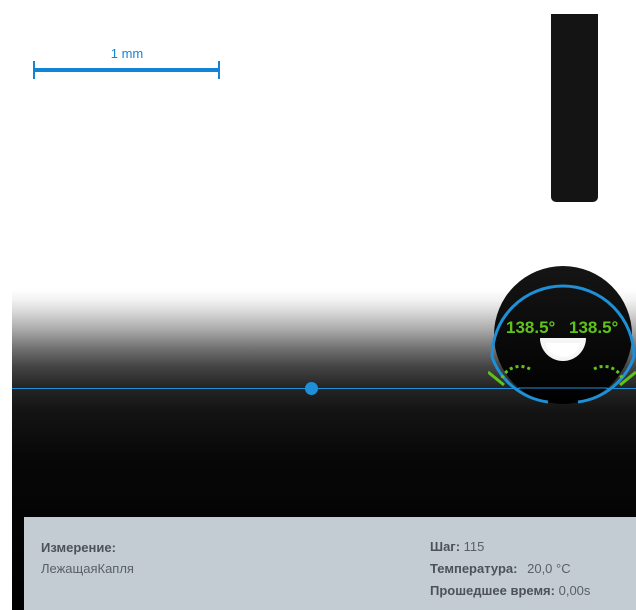 The height and width of the screenshot is (610, 636). Describe the element at coordinates (574, 590) in the screenshot. I see `elapsed-value: 0,00s` at that location.